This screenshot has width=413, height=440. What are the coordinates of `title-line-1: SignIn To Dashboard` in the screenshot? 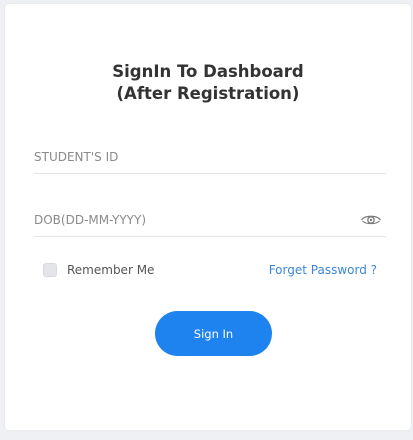 It's located at (208, 71).